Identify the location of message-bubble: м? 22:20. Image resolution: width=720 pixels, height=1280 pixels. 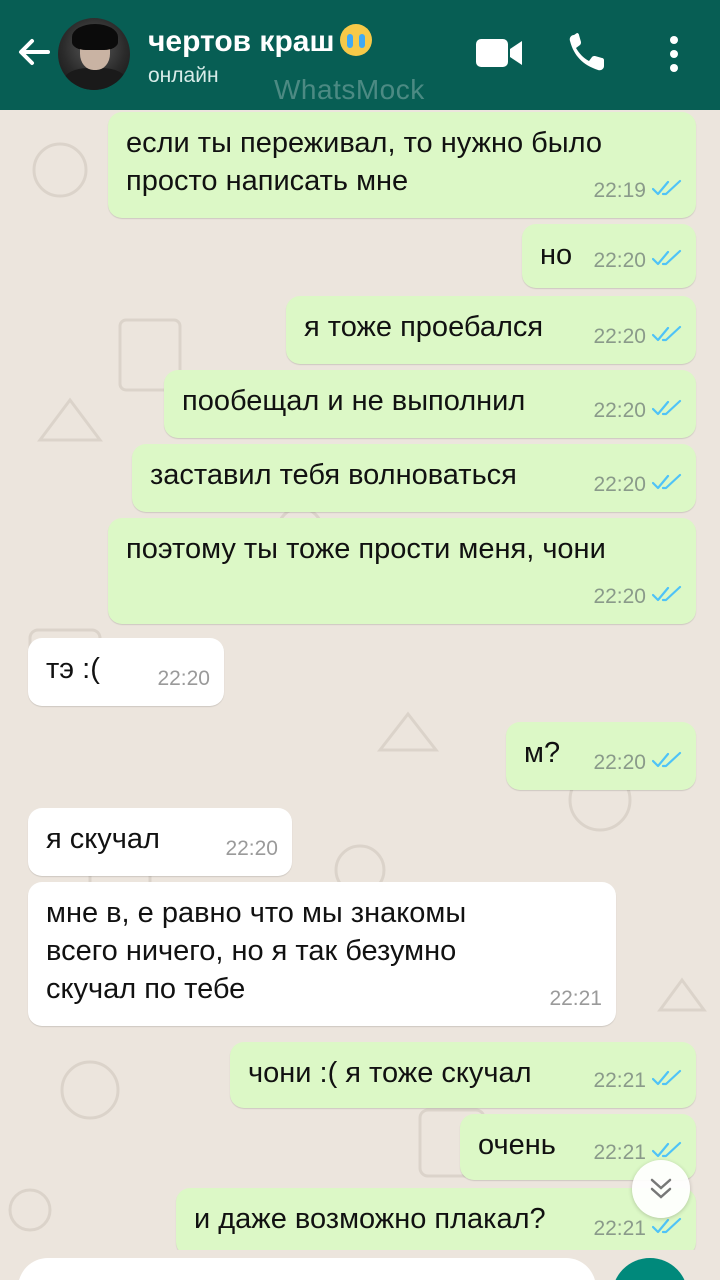
(601, 756).